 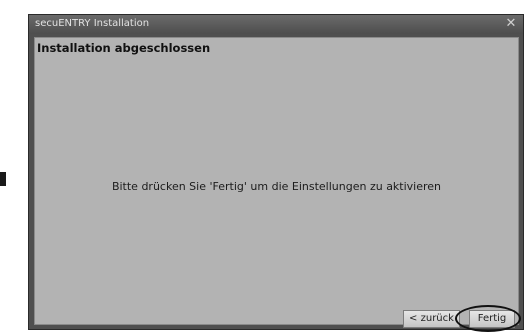 I want to click on page-edge-mark, so click(x=3, y=179).